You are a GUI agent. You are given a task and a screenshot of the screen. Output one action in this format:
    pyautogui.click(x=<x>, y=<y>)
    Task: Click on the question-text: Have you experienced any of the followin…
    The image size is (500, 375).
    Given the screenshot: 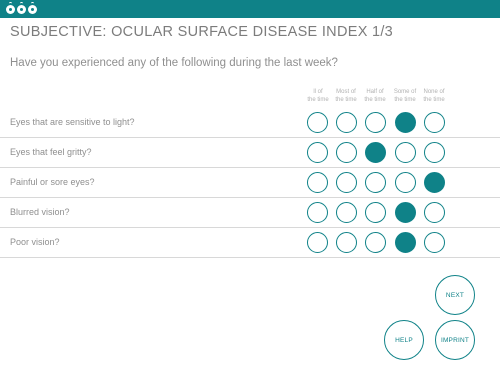 What is the action you would take?
    pyautogui.click(x=174, y=63)
    